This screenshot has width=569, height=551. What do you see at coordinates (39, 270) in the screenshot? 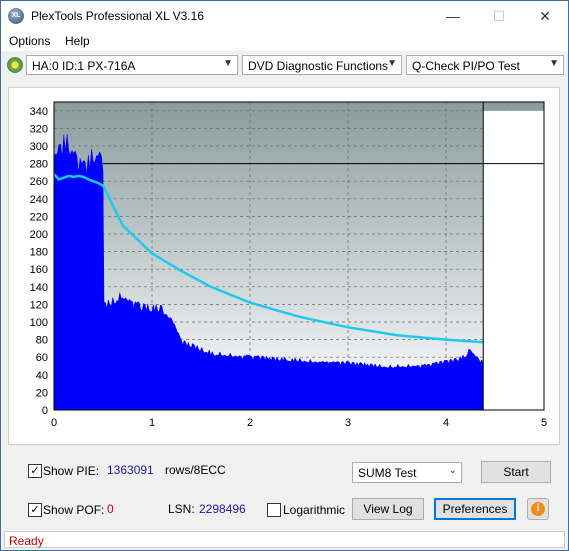
I see `y-tick-label: 160` at bounding box center [39, 270].